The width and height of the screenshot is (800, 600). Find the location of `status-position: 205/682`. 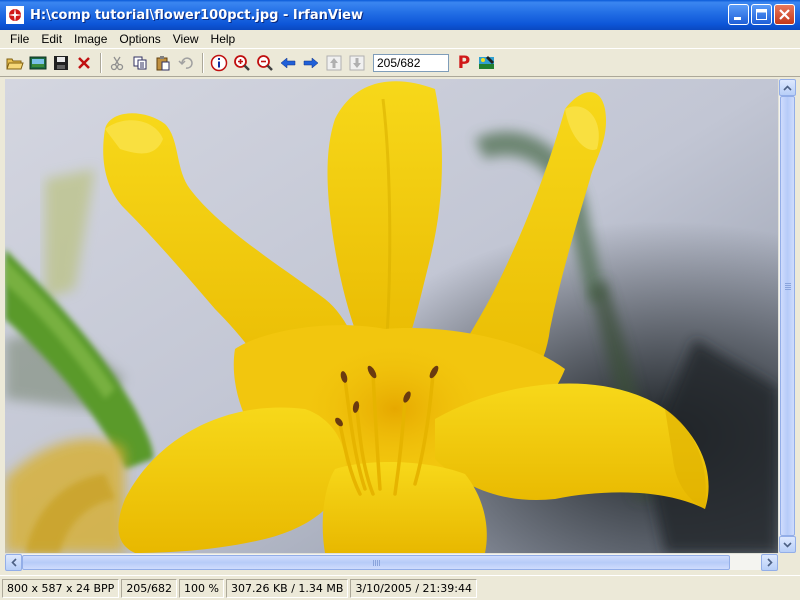

status-position: 205/682 is located at coordinates (149, 588).